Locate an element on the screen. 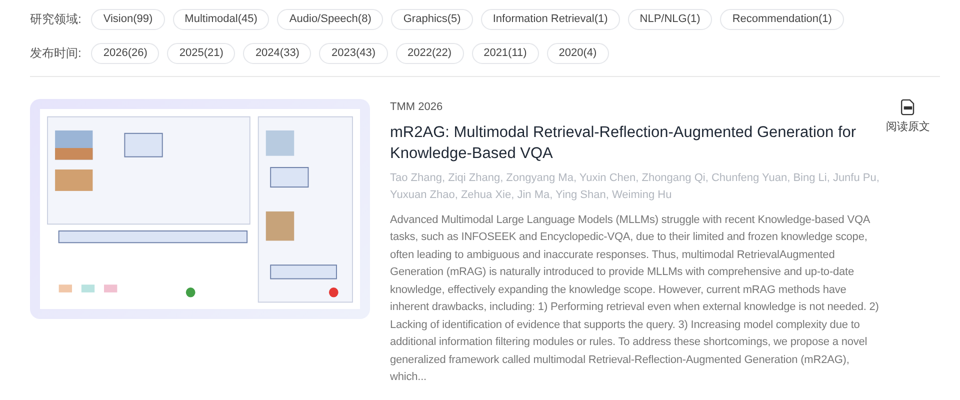 This screenshot has width=960, height=400. filter-chip: 2024(33) is located at coordinates (277, 53).